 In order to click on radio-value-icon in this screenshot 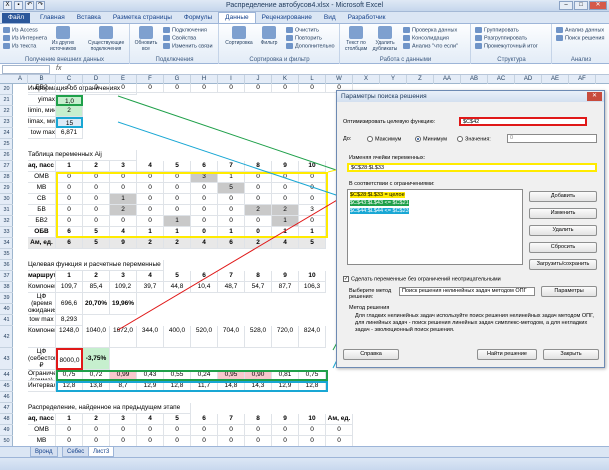, I will do `click(460, 139)`.